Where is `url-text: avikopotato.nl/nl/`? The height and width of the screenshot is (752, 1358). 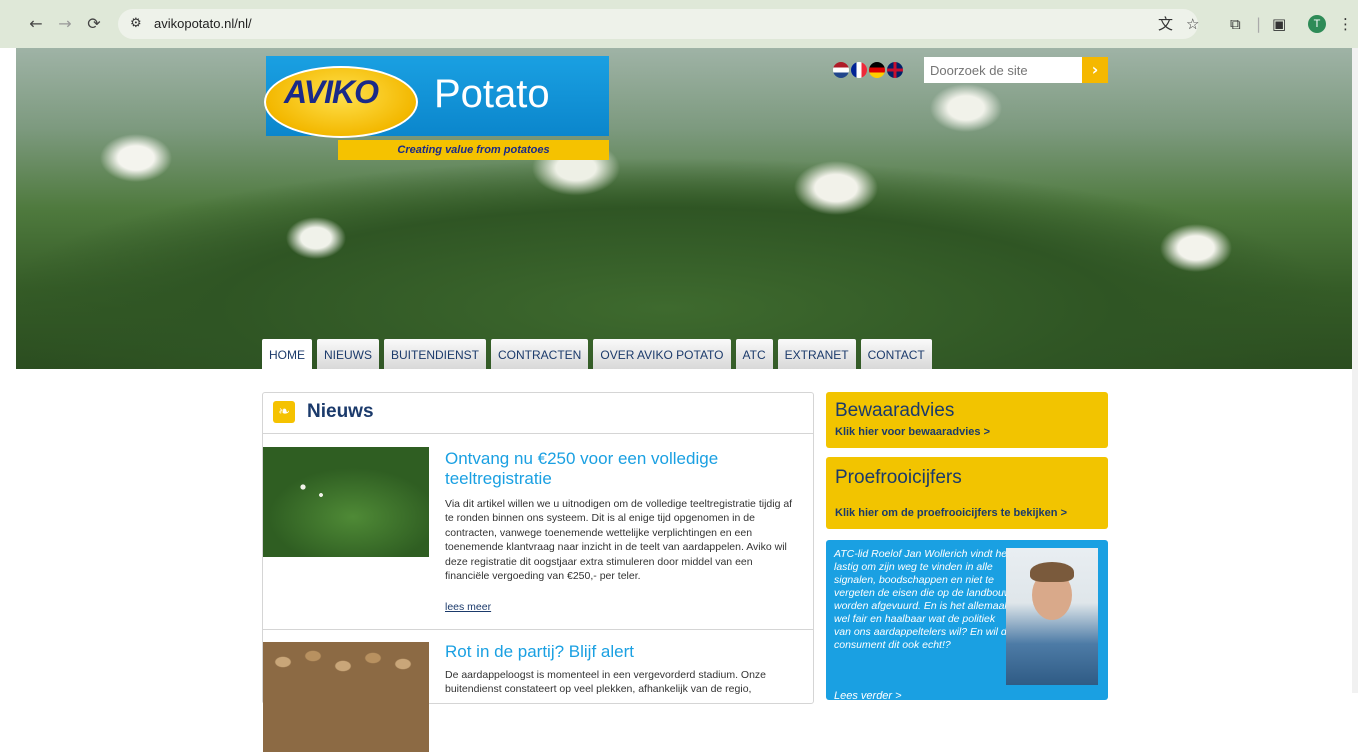 url-text: avikopotato.nl/nl/ is located at coordinates (203, 23).